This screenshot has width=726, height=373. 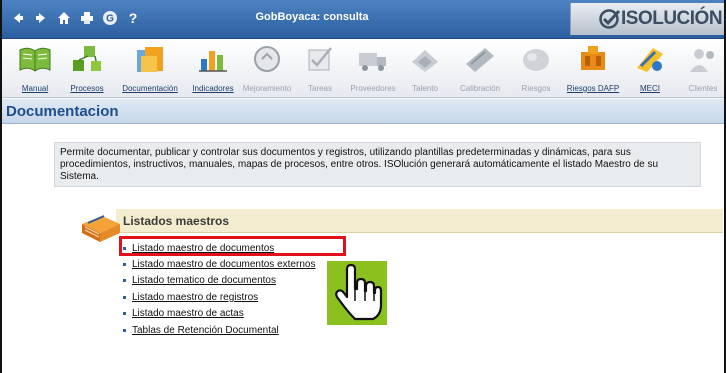 I want to click on isolucion-logo: ISOLUCIÓN V3, so click(x=648, y=19).